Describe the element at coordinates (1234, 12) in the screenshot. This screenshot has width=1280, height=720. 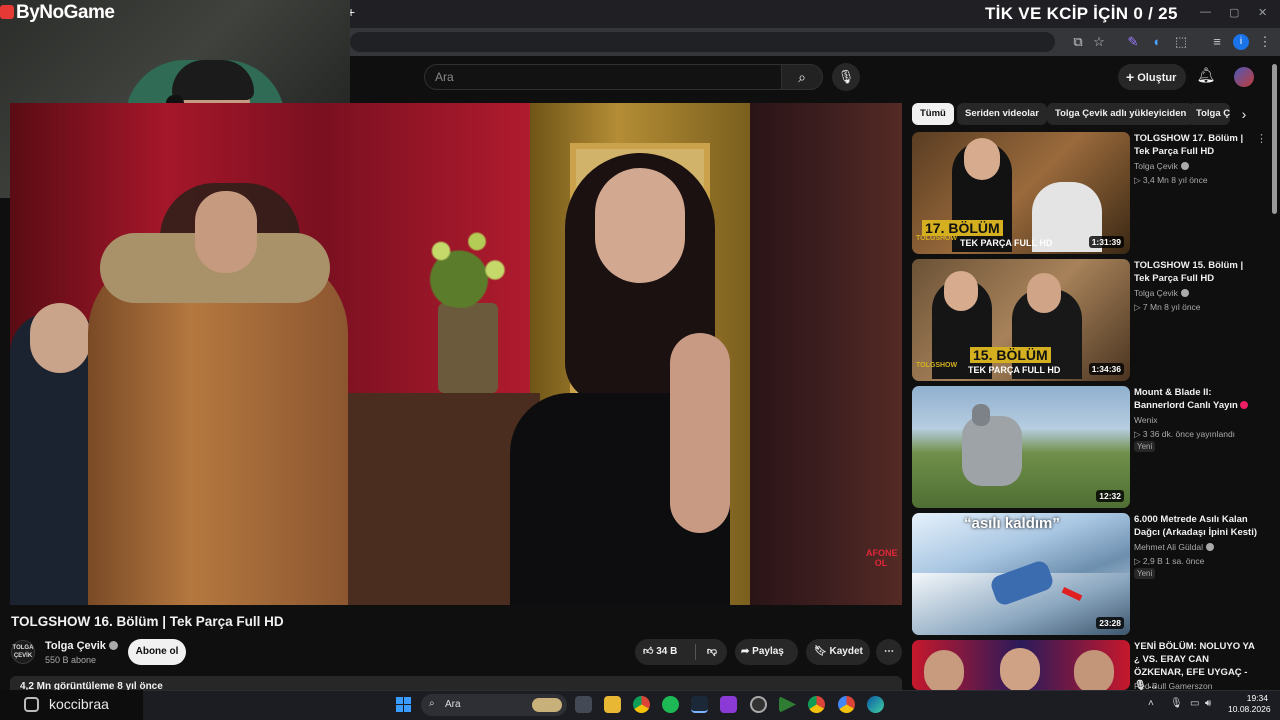
I see `maximize-icon: ▢` at that location.